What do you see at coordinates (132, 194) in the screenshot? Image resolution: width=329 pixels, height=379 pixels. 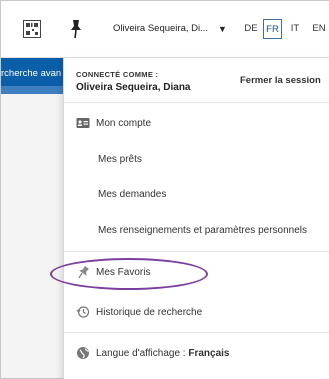 I see `menu-item-label: Mes demandes` at bounding box center [132, 194].